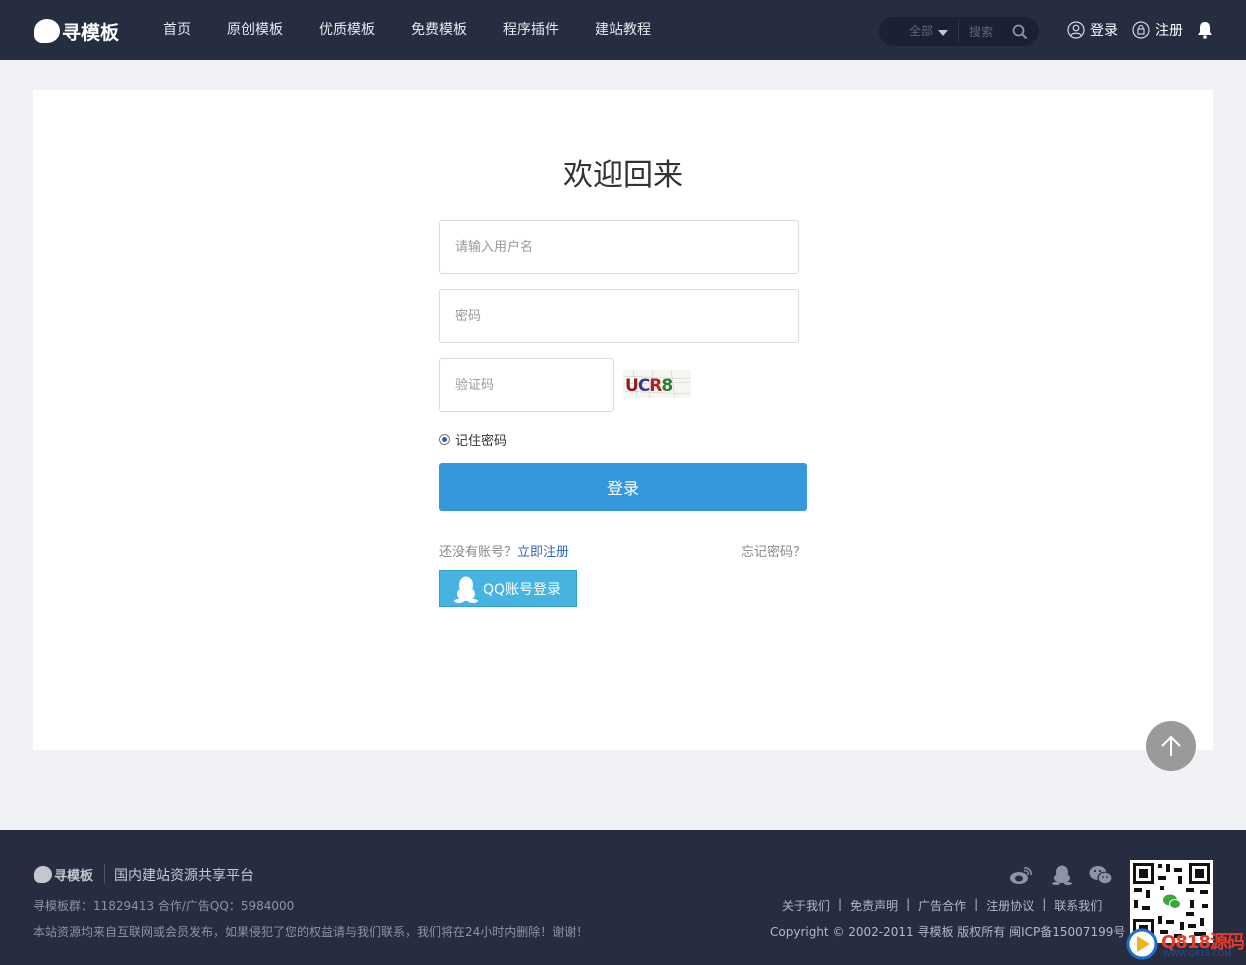 Image resolution: width=1246 pixels, height=965 pixels. What do you see at coordinates (1021, 875) in the screenshot?
I see `weibo-icon` at bounding box center [1021, 875].